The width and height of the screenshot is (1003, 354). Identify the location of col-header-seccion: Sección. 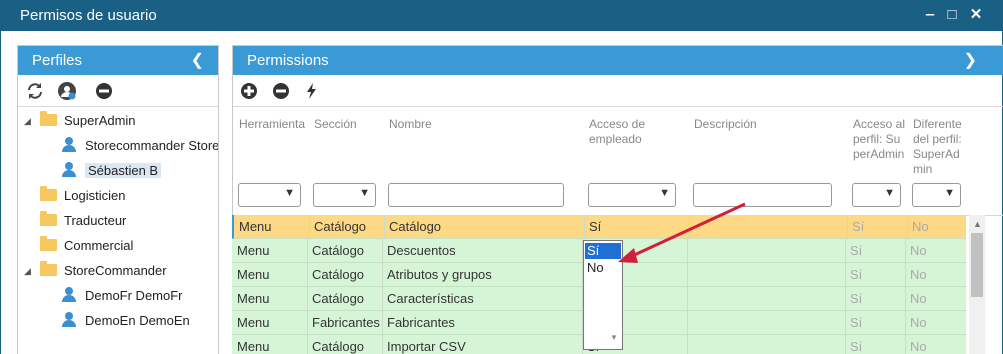
(335, 124).